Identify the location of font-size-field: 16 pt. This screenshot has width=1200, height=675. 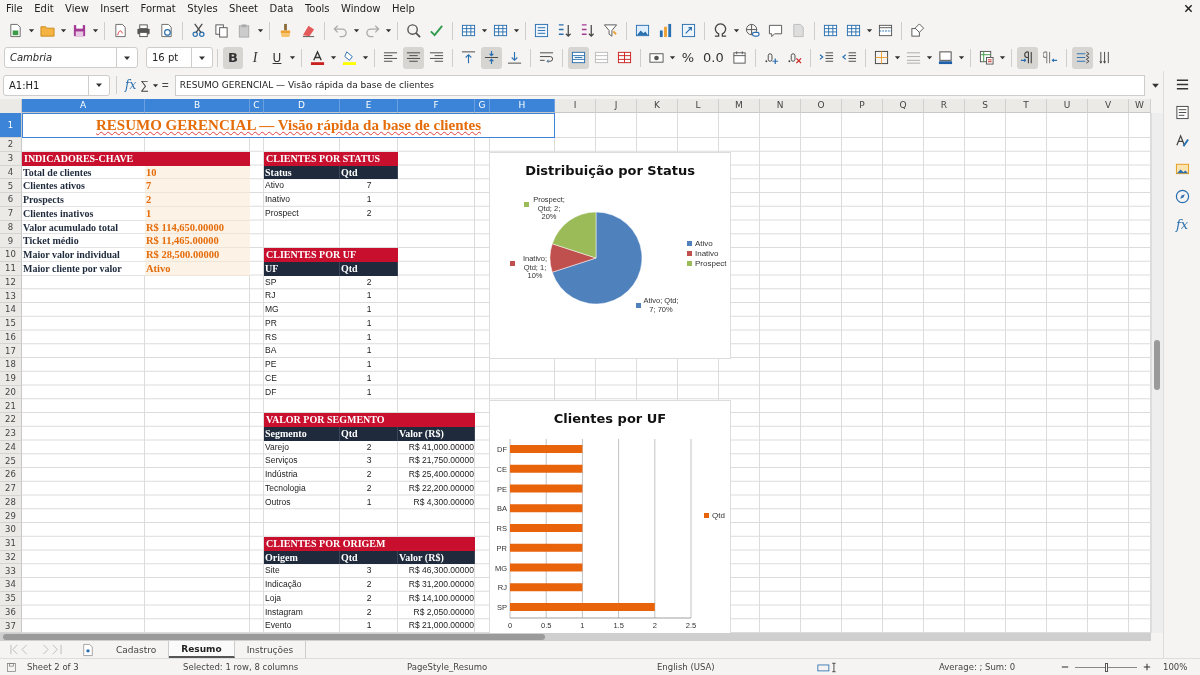
(179, 57).